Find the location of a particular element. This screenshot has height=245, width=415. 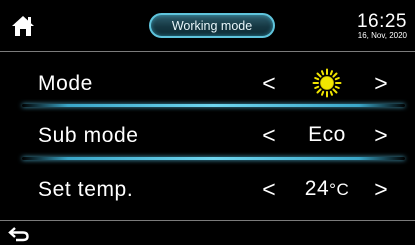

set-temp-decrease-button: < is located at coordinates (269, 189).